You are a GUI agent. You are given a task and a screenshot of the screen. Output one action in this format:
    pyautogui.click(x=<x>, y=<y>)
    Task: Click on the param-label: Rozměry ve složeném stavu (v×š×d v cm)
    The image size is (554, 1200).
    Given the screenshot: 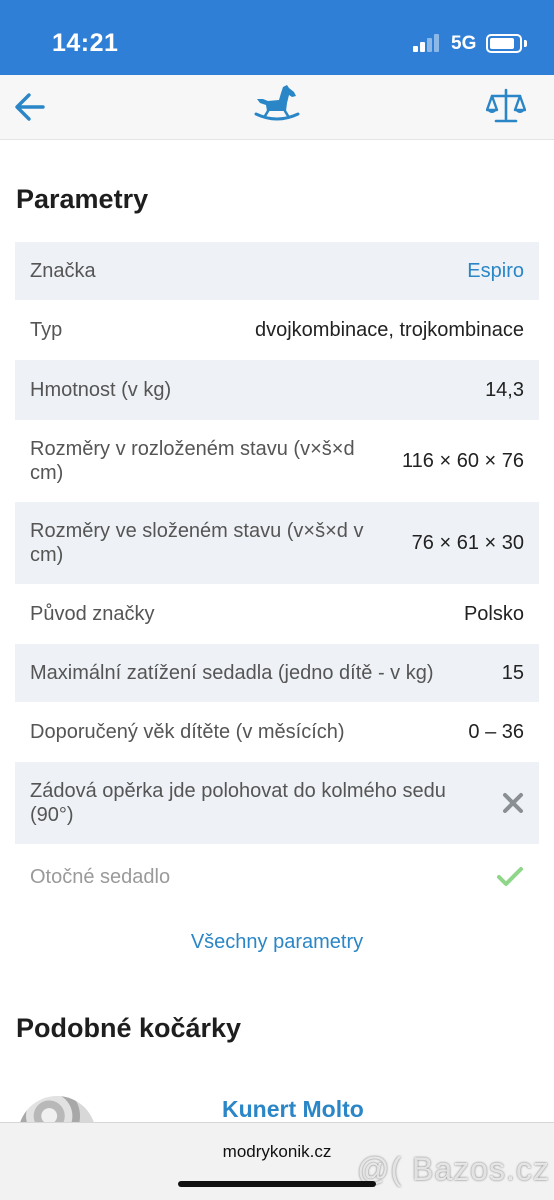 What is the action you would take?
    pyautogui.click(x=197, y=543)
    